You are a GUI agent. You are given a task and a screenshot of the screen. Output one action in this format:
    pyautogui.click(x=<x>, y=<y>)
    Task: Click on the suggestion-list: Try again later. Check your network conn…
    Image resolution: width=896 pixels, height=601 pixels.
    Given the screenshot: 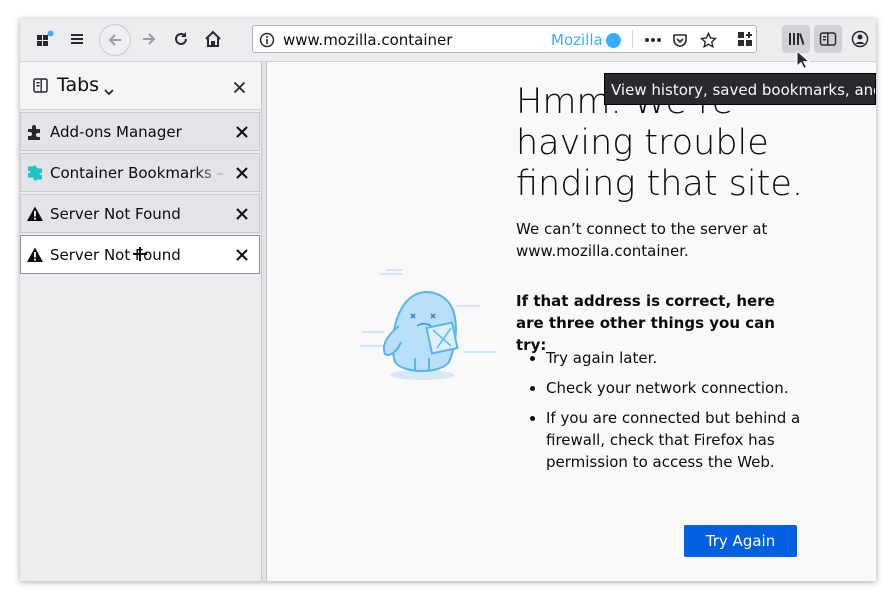 What is the action you would take?
    pyautogui.click(x=661, y=414)
    